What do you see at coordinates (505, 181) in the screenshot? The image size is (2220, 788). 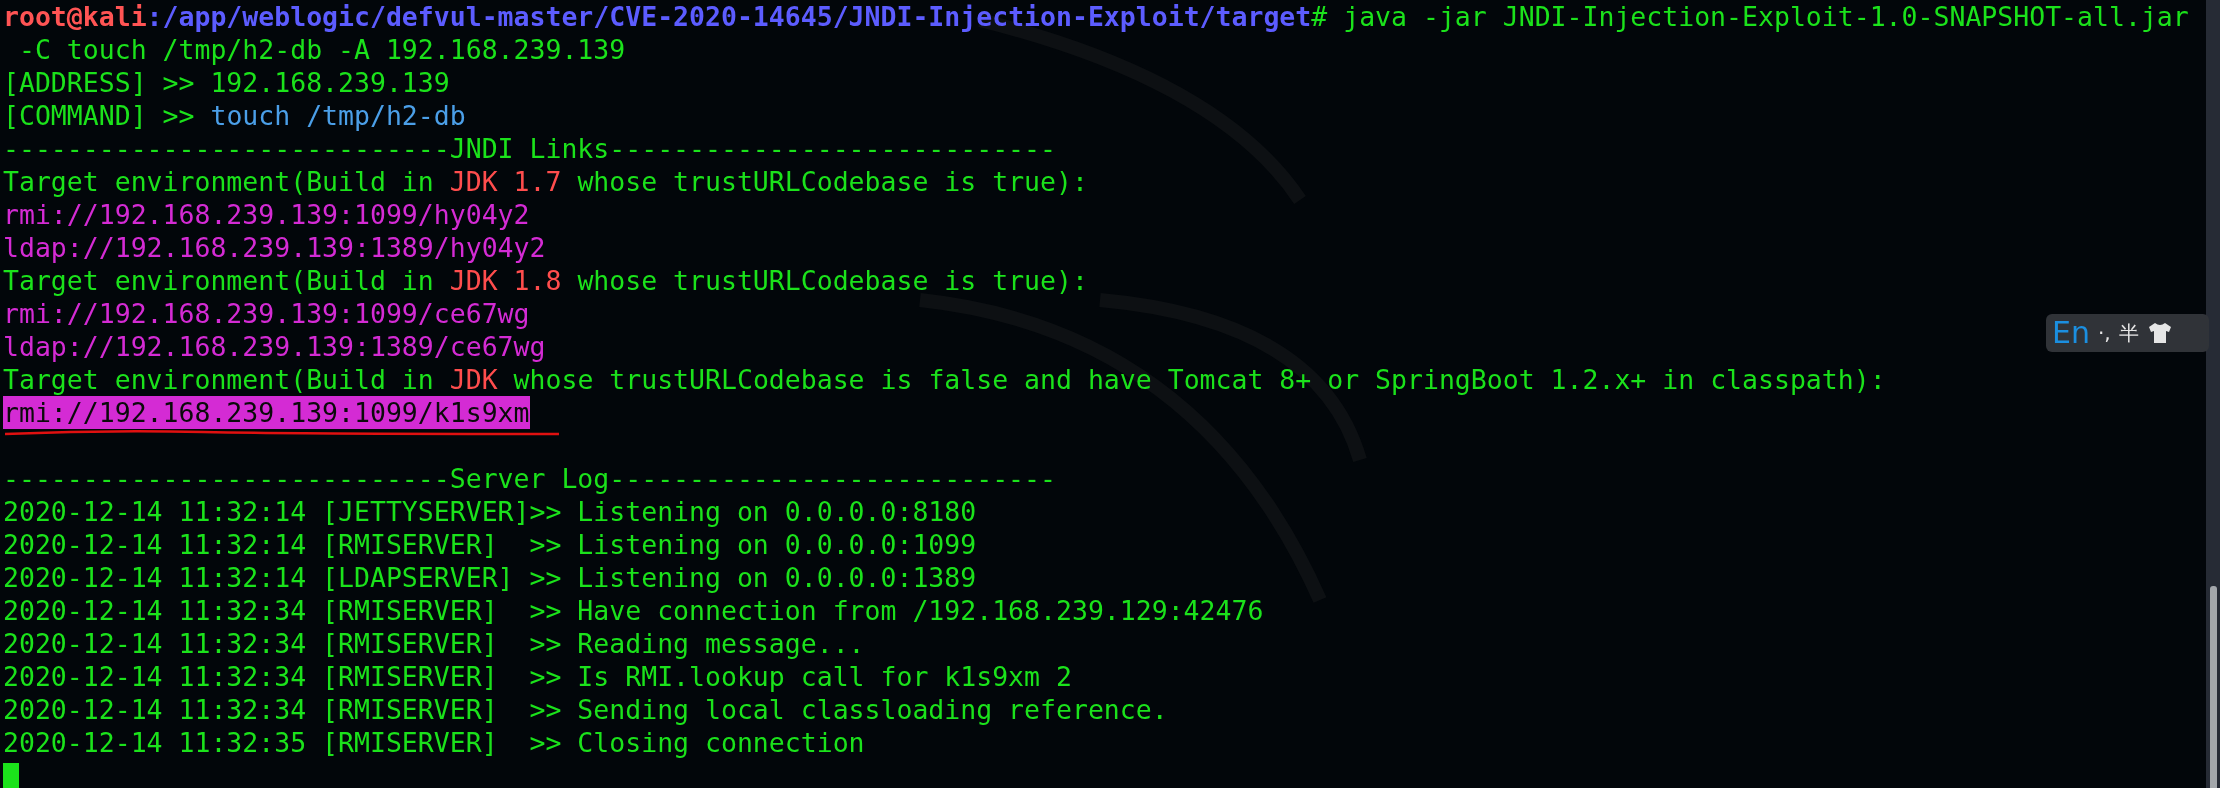 I see `version-text: JDK 1.7` at bounding box center [505, 181].